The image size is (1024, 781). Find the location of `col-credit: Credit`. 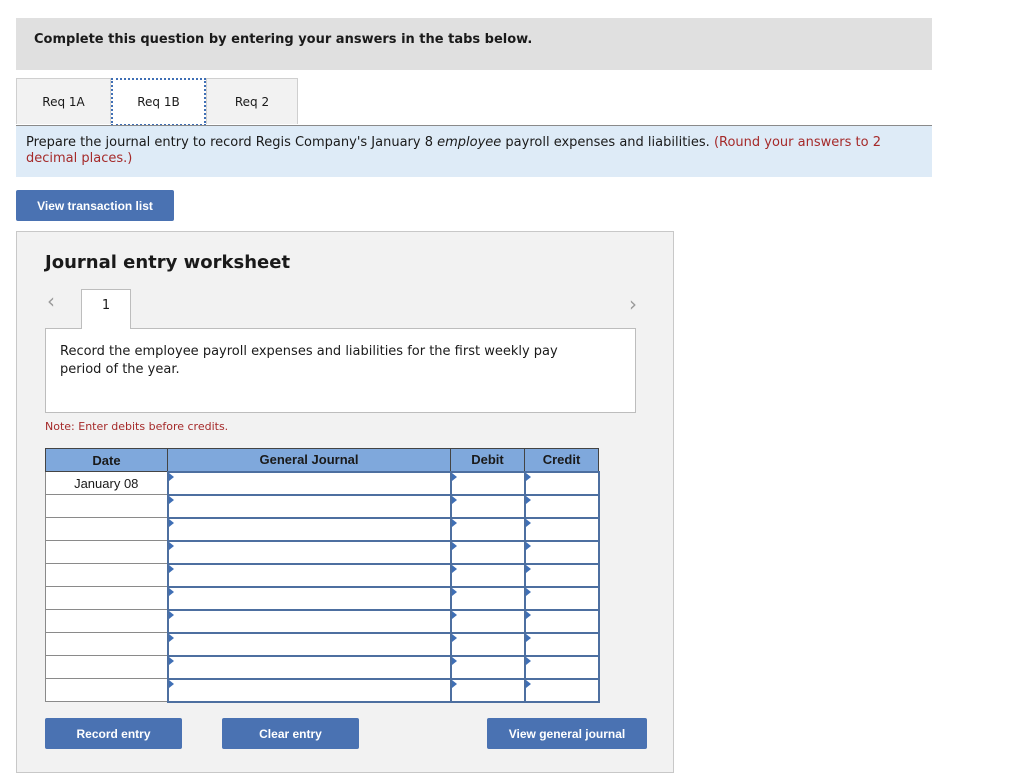

col-credit: Credit is located at coordinates (561, 460).